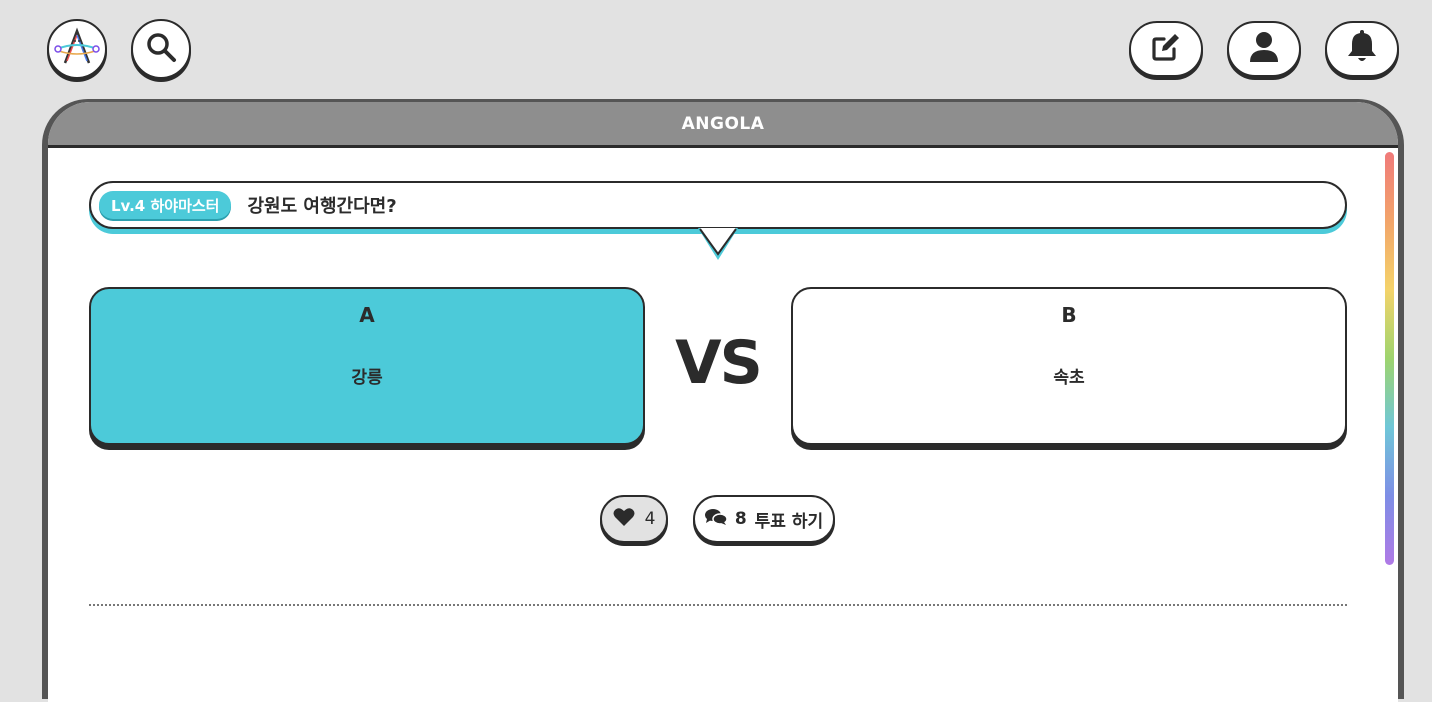 The image size is (1432, 702). I want to click on write-post-button, so click(1166, 49).